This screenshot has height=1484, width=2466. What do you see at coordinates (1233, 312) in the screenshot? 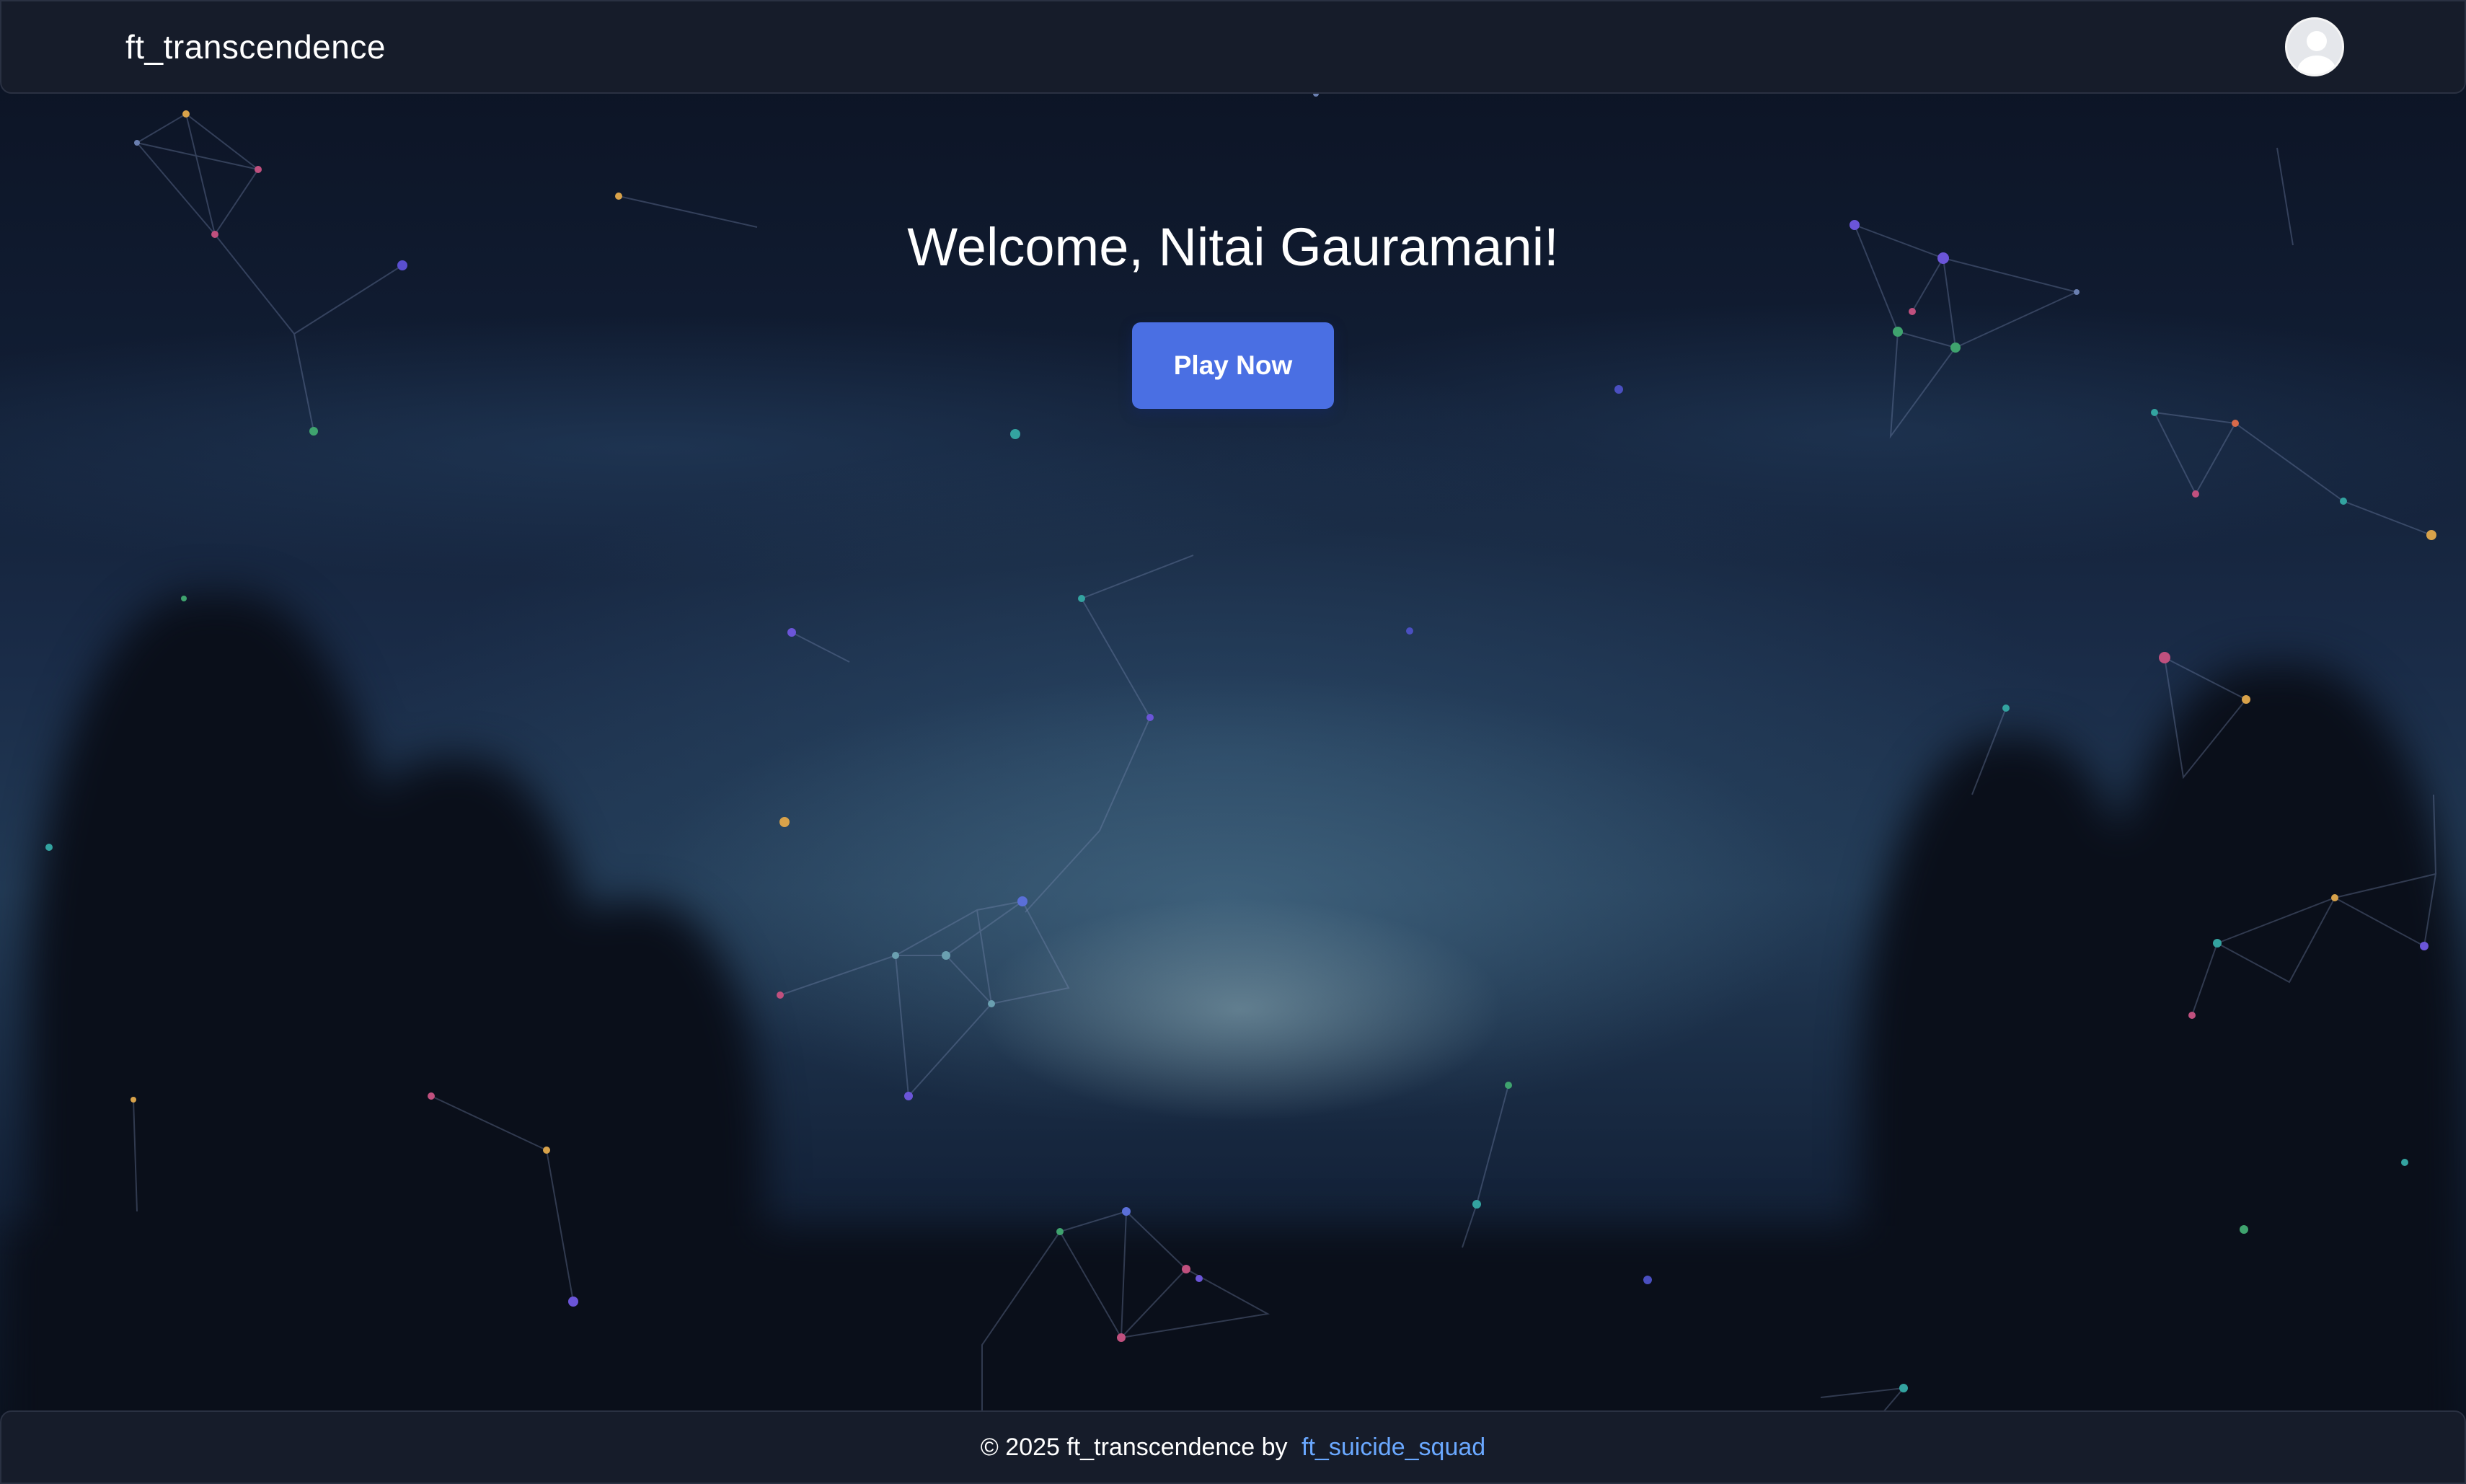
I see `hero-section: Welcome, Nitai Gauramani! Play Now` at bounding box center [1233, 312].